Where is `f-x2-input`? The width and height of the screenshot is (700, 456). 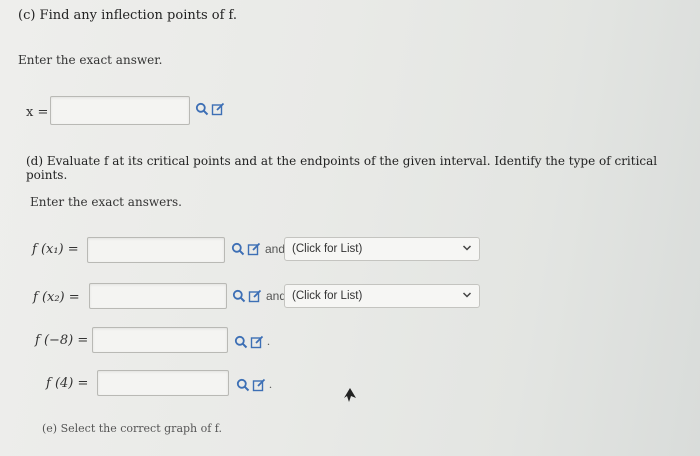
f-x2-input is located at coordinates (158, 296).